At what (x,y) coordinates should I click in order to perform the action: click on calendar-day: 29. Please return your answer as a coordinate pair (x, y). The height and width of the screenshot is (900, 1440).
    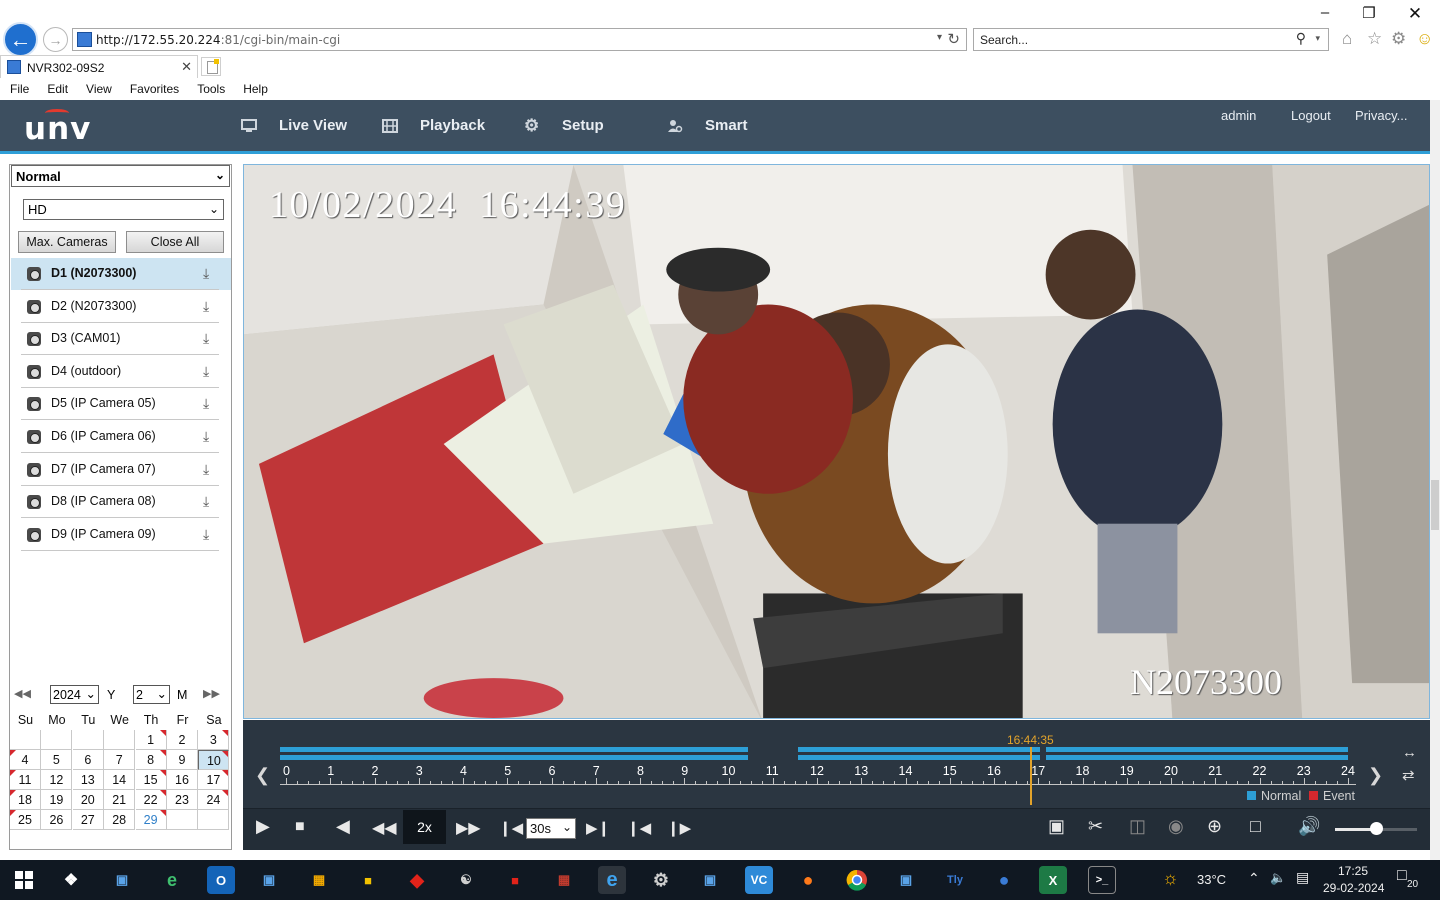
    Looking at the image, I should click on (151, 820).